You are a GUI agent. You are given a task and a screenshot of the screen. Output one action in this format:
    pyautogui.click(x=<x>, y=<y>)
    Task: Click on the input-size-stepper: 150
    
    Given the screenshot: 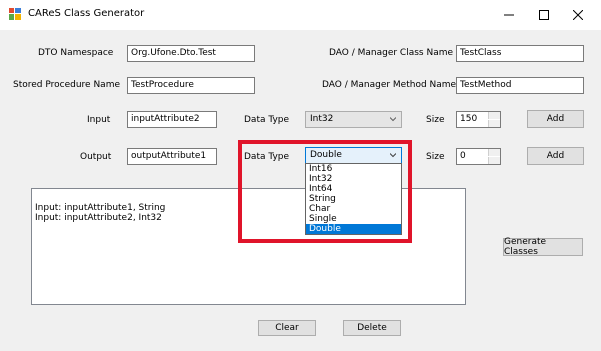 What is the action you would take?
    pyautogui.click(x=478, y=119)
    